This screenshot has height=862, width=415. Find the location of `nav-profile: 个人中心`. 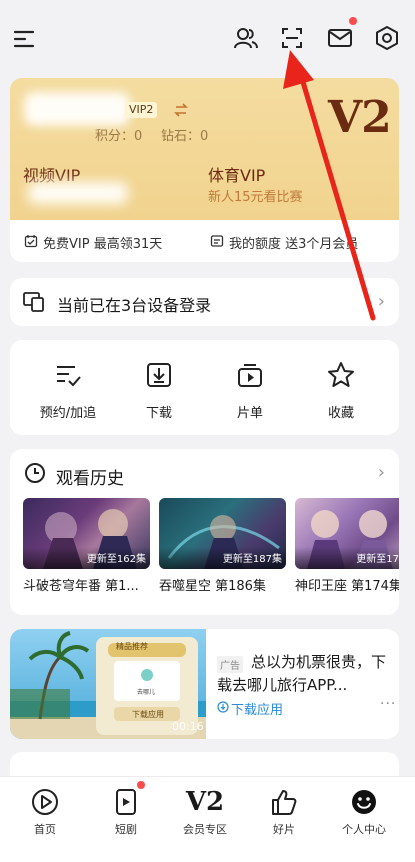

nav-profile: 个人中心 is located at coordinates (364, 812).